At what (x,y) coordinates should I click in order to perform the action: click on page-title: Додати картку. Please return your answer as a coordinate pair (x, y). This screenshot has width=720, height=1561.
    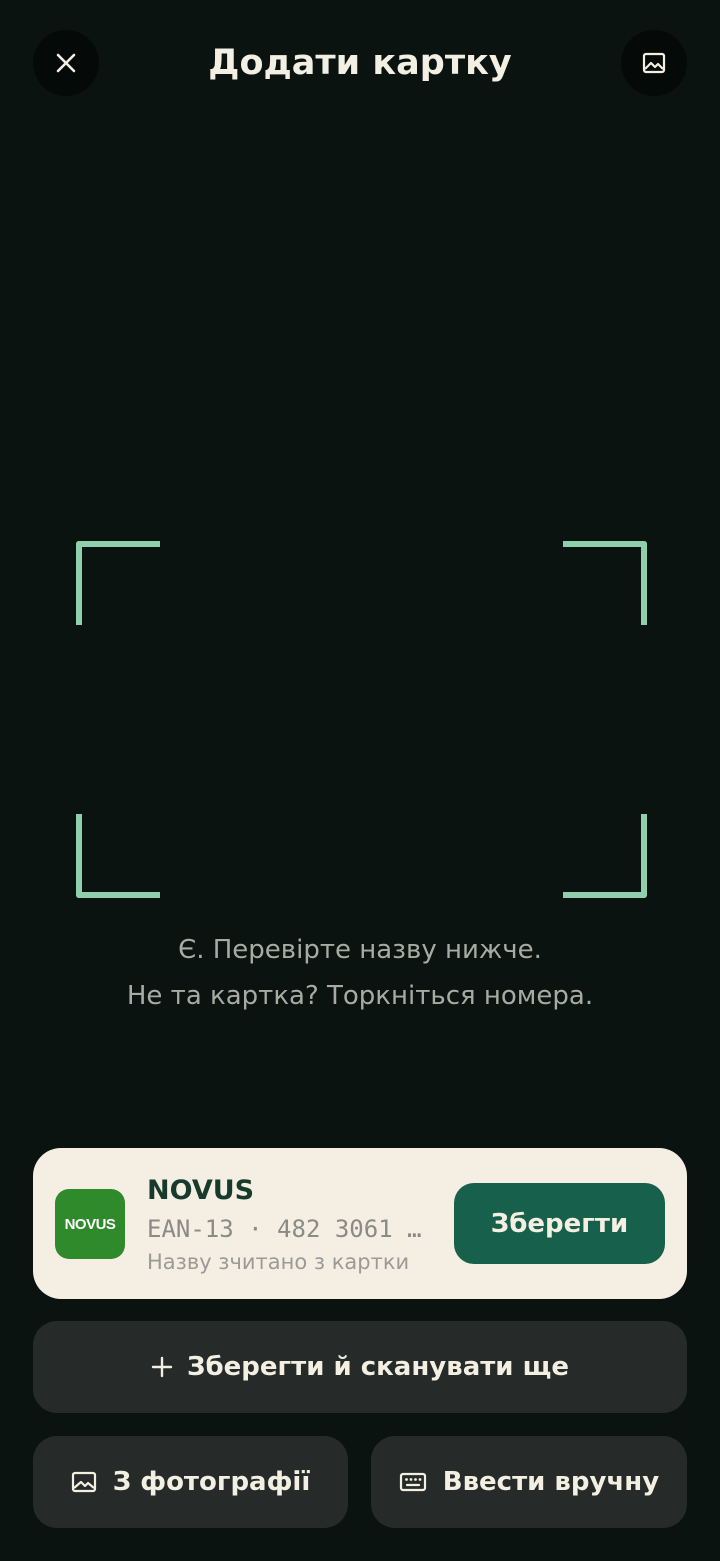
    Looking at the image, I should click on (360, 63).